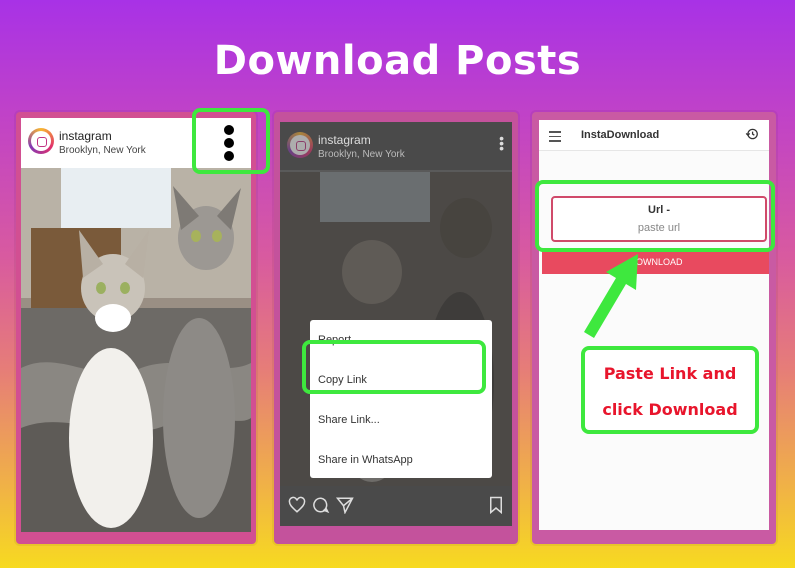 Image resolution: width=795 pixels, height=568 pixels. Describe the element at coordinates (396, 506) in the screenshot. I see `post-action-bar` at that location.